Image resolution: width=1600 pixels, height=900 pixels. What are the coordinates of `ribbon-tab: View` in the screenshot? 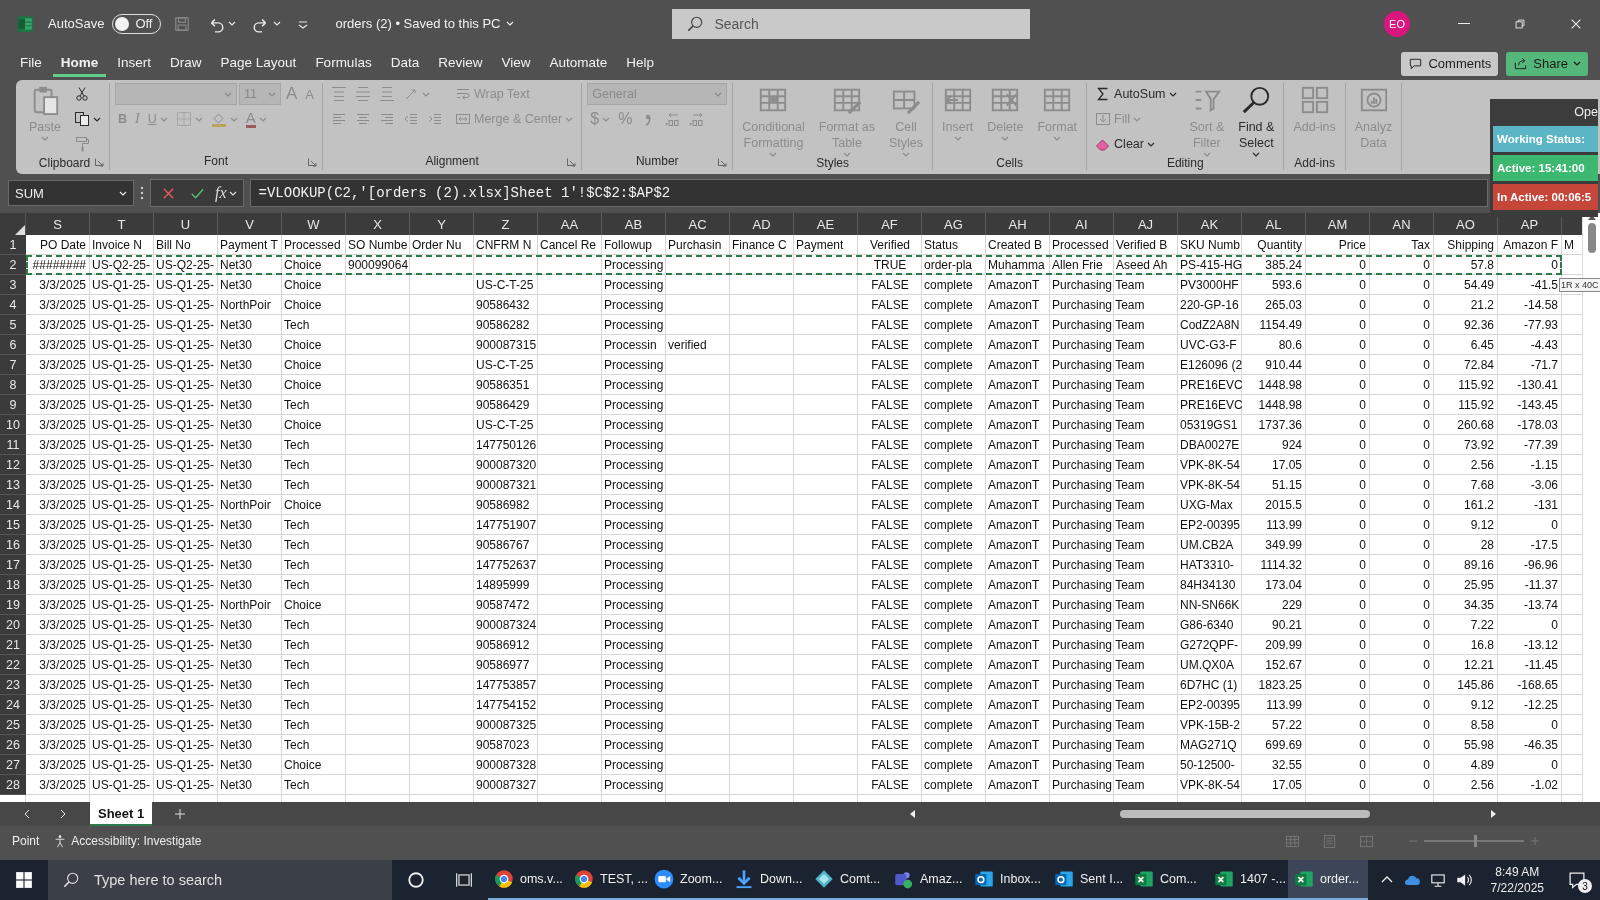 It's located at (516, 63).